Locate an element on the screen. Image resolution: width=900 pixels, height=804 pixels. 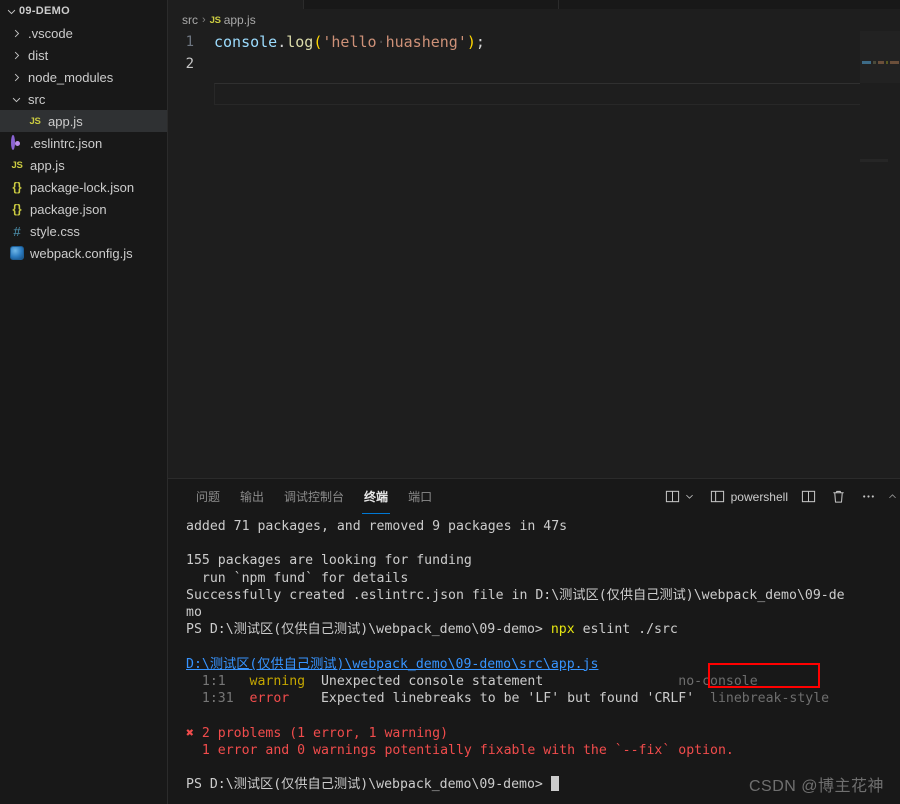
panel-tab-4: 端口 is located at coordinates (420, 496).